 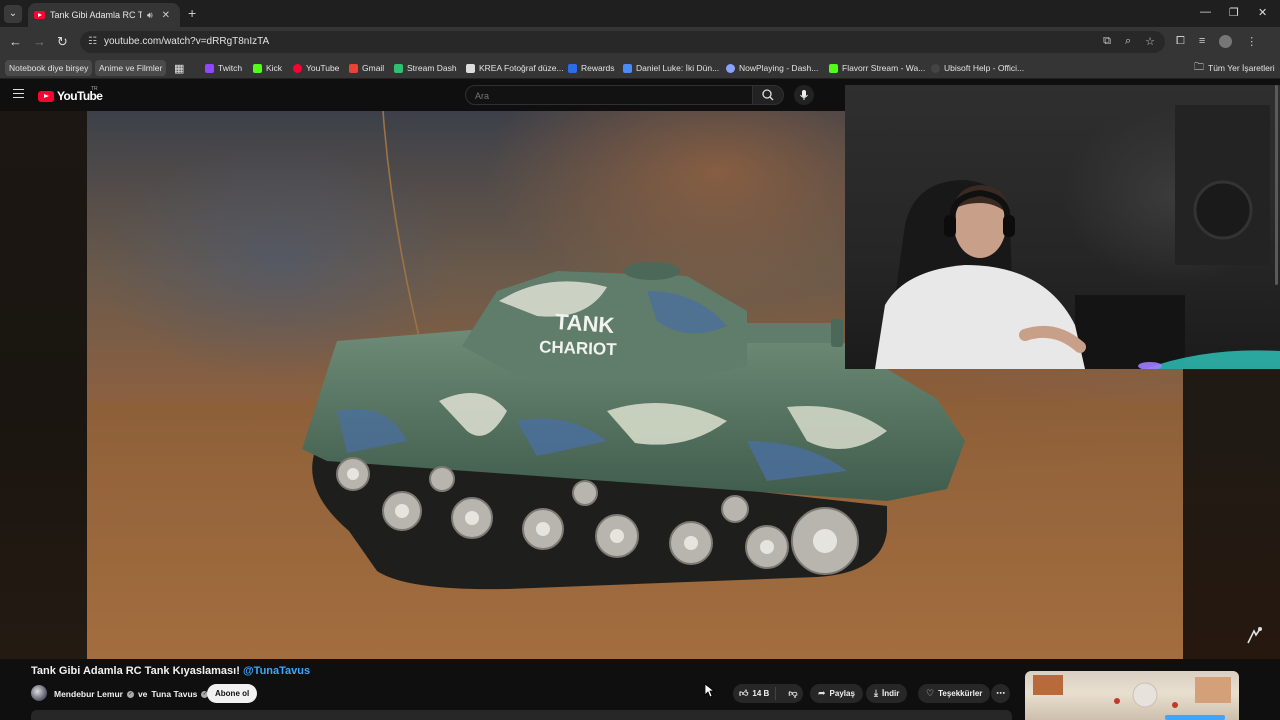 What do you see at coordinates (1276, 185) in the screenshot?
I see `page-scrollbar` at bounding box center [1276, 185].